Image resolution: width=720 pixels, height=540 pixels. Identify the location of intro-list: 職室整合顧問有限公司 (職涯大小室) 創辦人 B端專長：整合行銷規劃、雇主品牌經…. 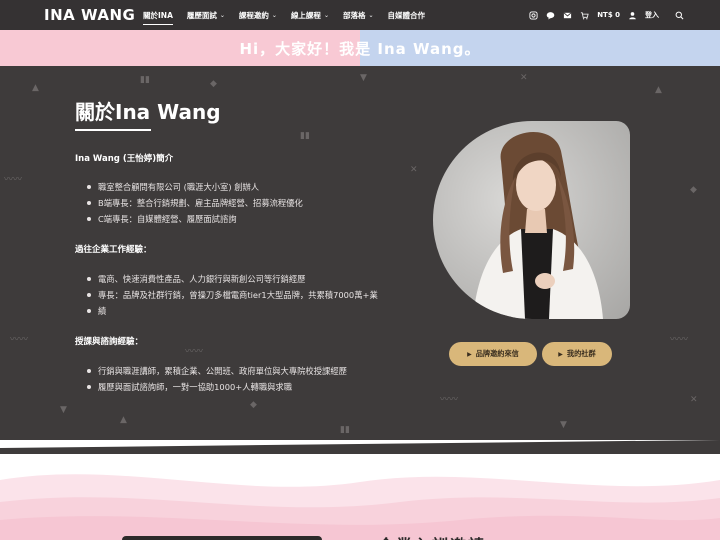
(194, 203).